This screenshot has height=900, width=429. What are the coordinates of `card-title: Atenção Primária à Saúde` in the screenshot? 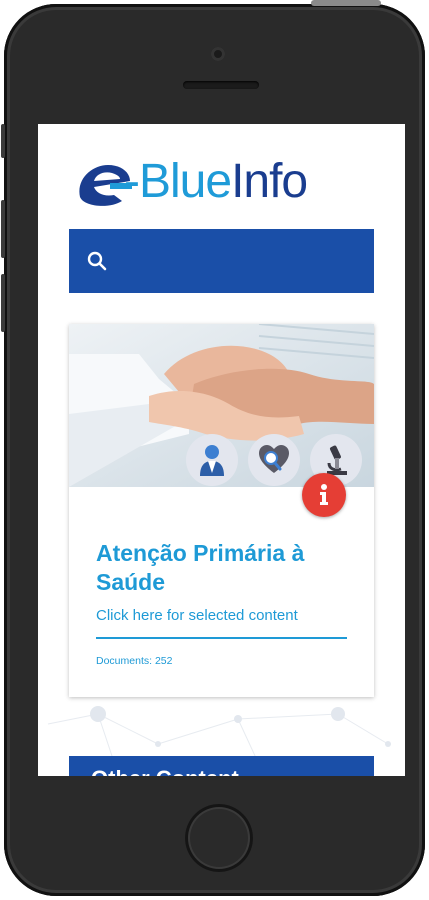 It's located at (226, 568).